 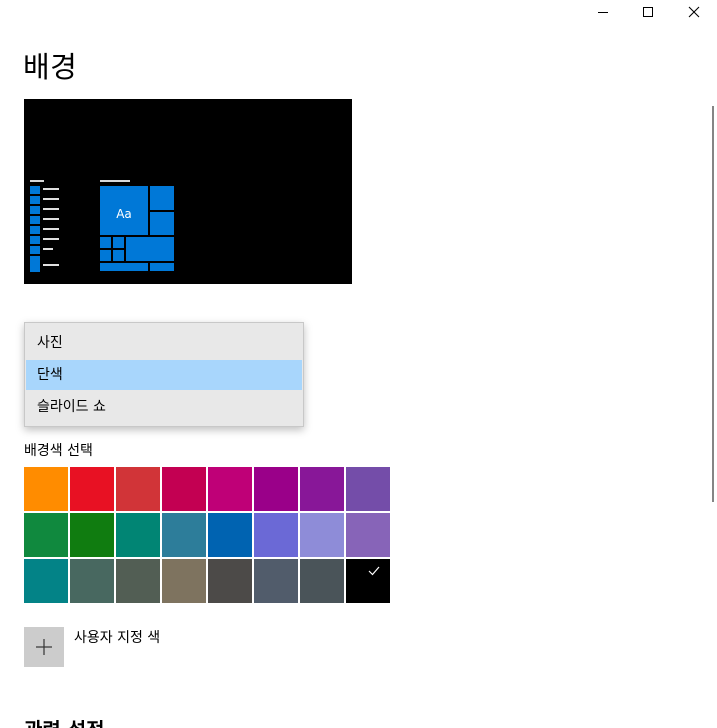 What do you see at coordinates (37, 181) in the screenshot?
I see `preview-start-bar` at bounding box center [37, 181].